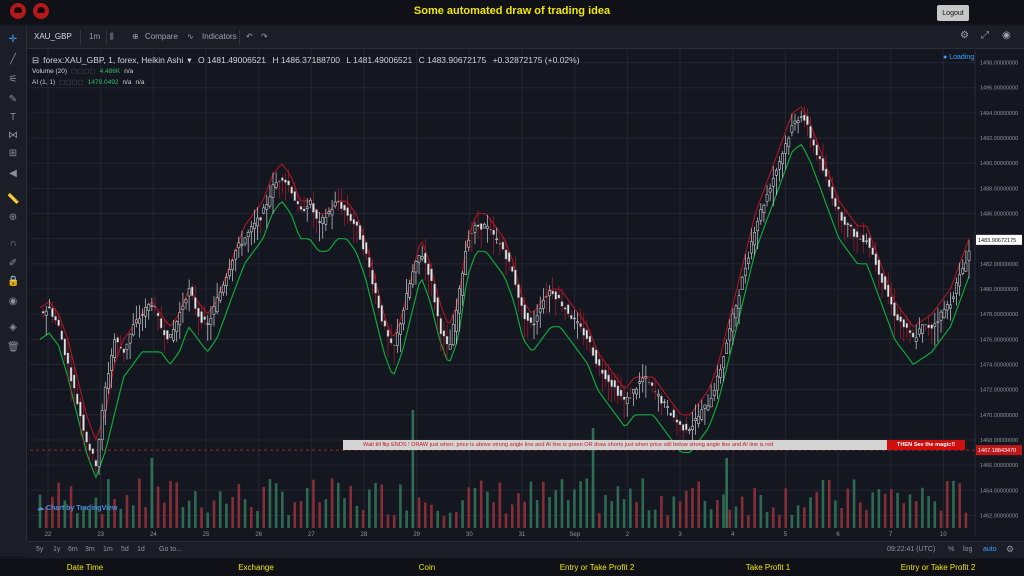 The height and width of the screenshot is (576, 1024). I want to click on tradingview-watermark: ☁ Chart by TradingView, so click(77, 508).